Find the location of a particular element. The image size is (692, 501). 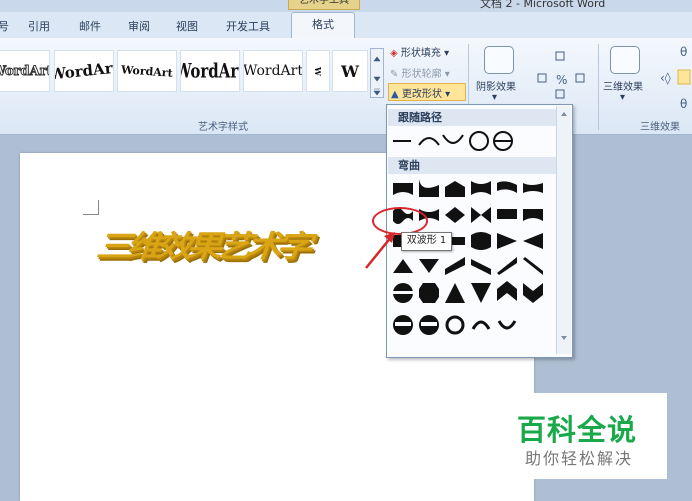

shape-arch-small-down is located at coordinates (507, 325).